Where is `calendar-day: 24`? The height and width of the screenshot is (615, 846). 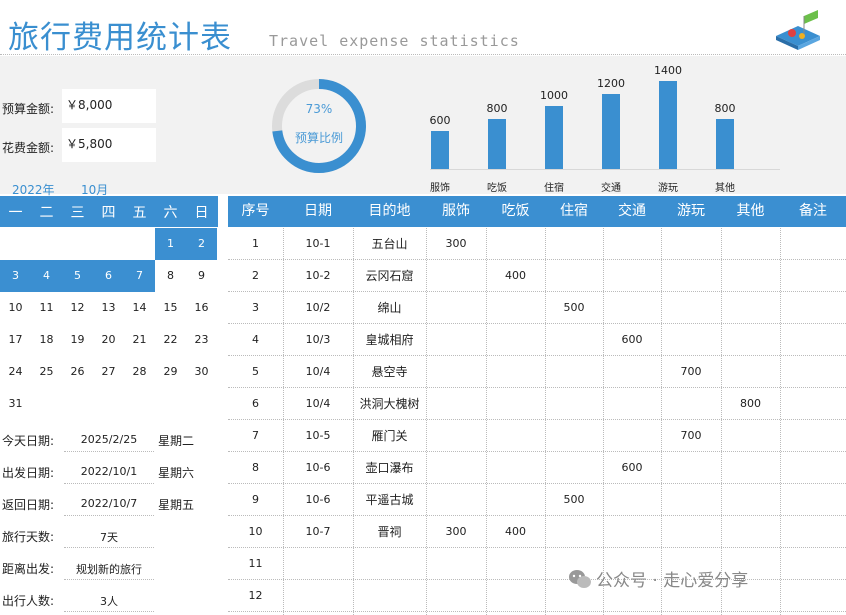
calendar-day: 24 is located at coordinates (15, 372).